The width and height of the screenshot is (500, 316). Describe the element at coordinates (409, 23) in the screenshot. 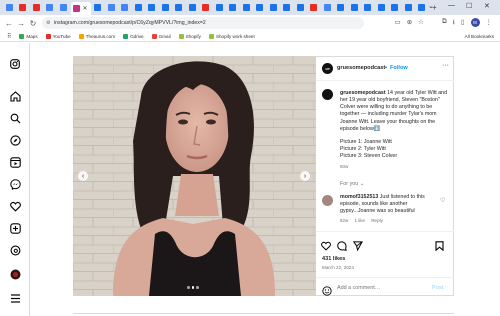

I see `zoom-icon: ⊕` at that location.